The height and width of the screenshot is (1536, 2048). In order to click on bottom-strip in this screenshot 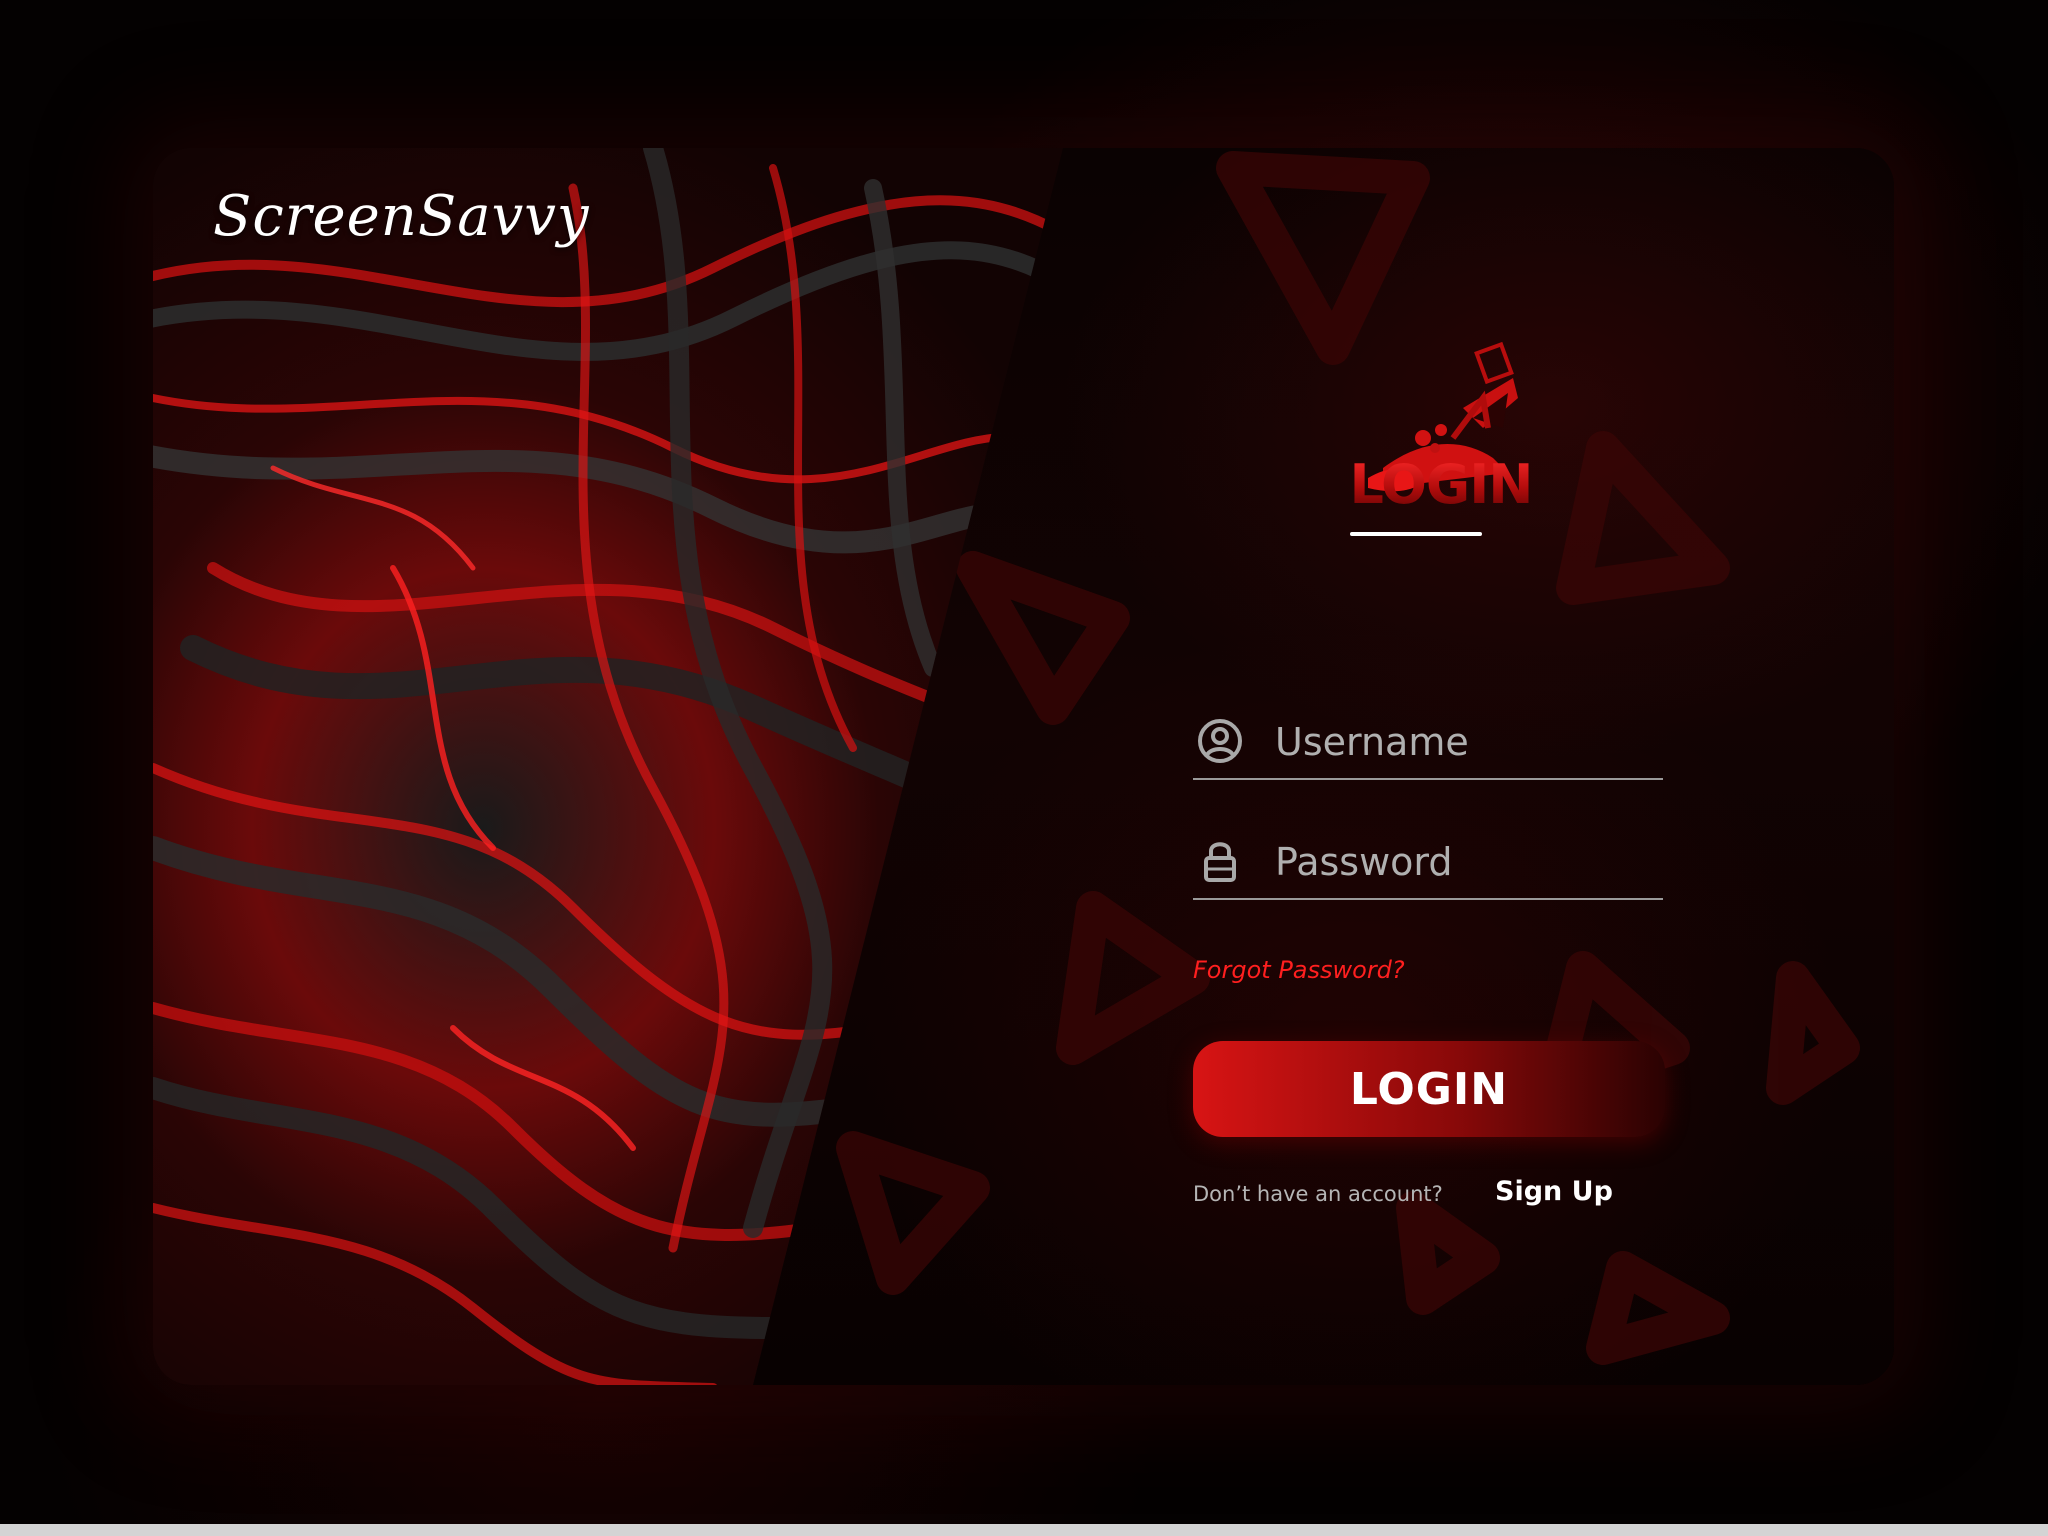, I will do `click(1024, 1530)`.